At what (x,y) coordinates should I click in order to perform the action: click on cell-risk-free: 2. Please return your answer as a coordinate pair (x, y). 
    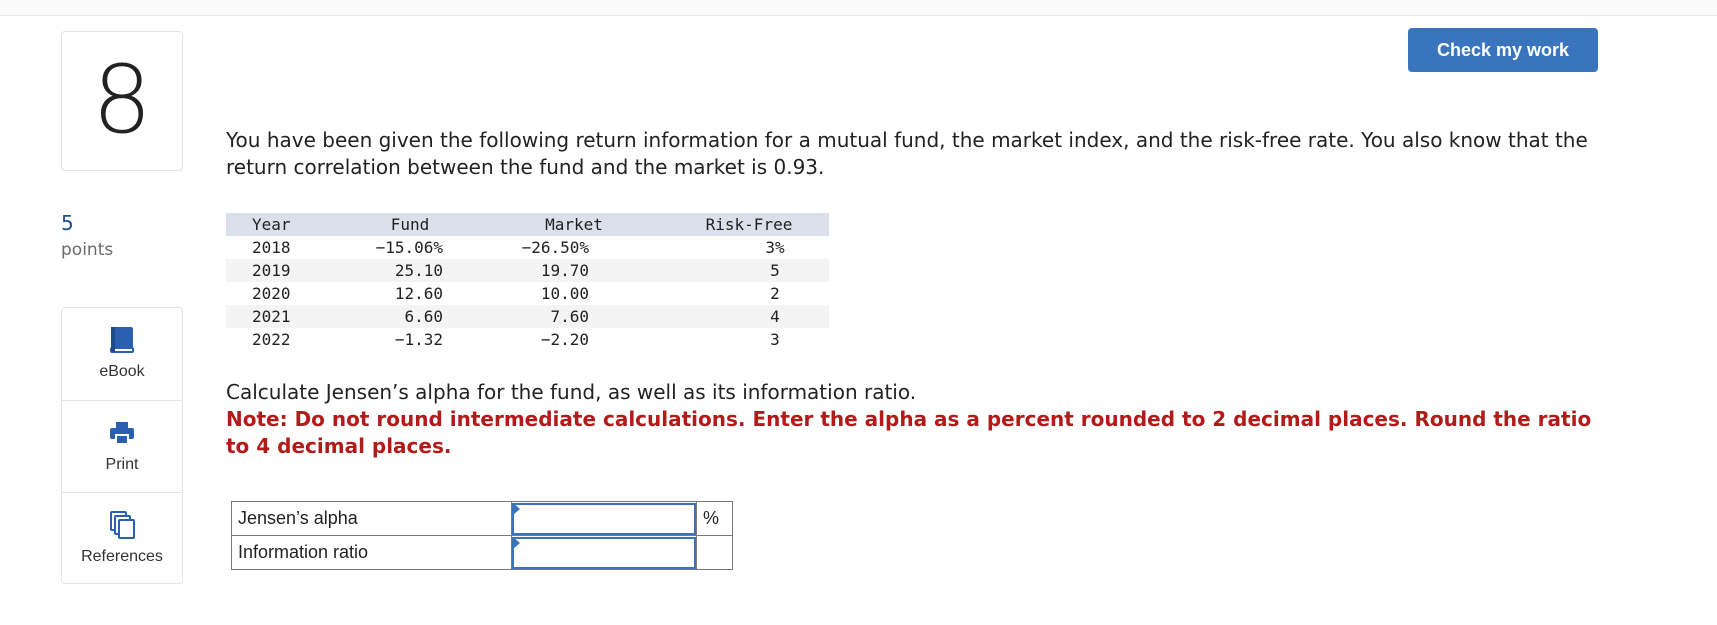
    Looking at the image, I should click on (775, 293).